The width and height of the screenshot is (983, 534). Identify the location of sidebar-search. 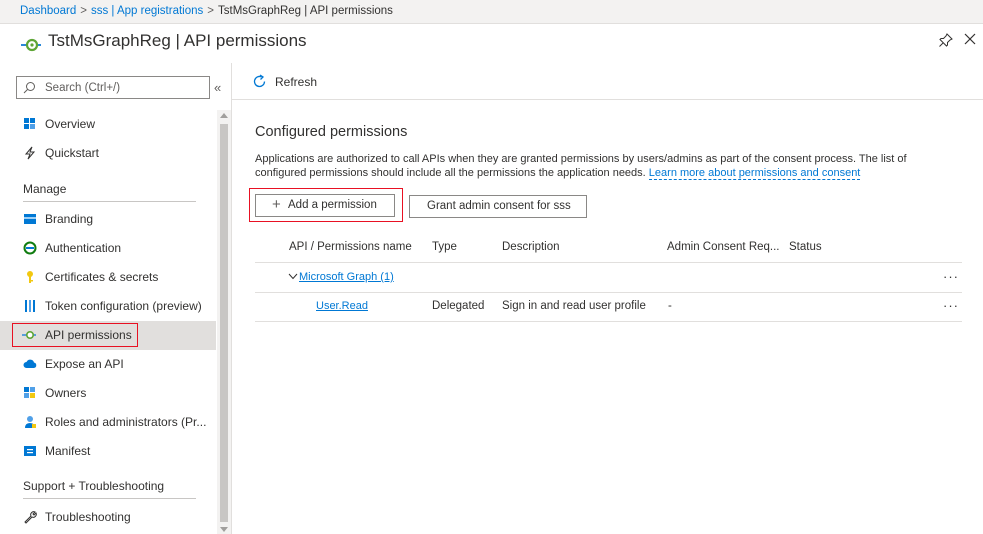
(113, 87).